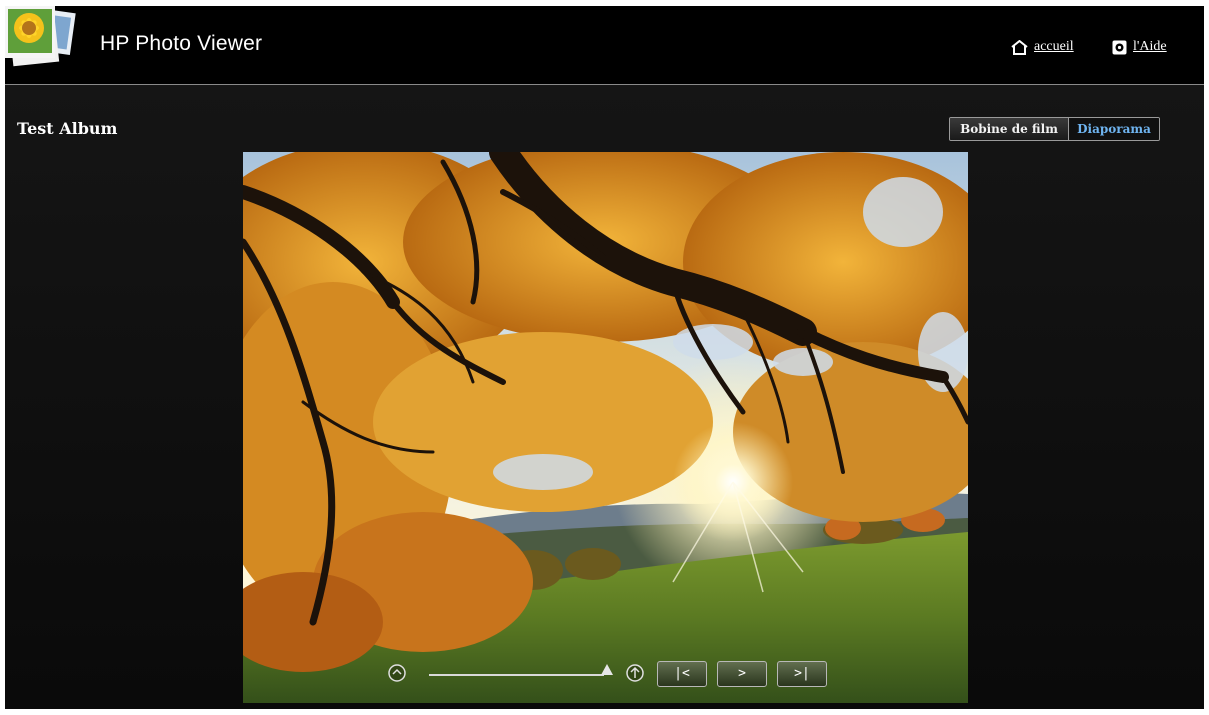  What do you see at coordinates (397, 673) in the screenshot?
I see `zoom-out-icon` at bounding box center [397, 673].